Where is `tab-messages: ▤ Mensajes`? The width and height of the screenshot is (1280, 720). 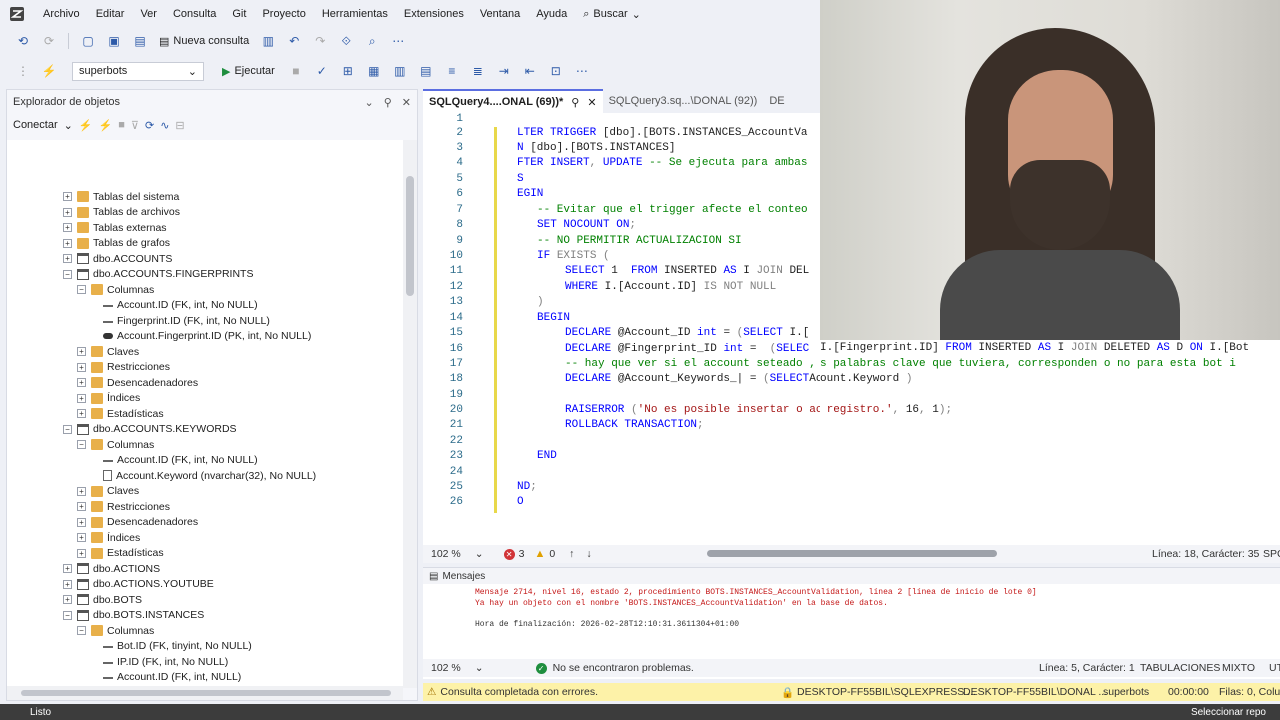
tab-messages: ▤ Mensajes is located at coordinates (851, 576).